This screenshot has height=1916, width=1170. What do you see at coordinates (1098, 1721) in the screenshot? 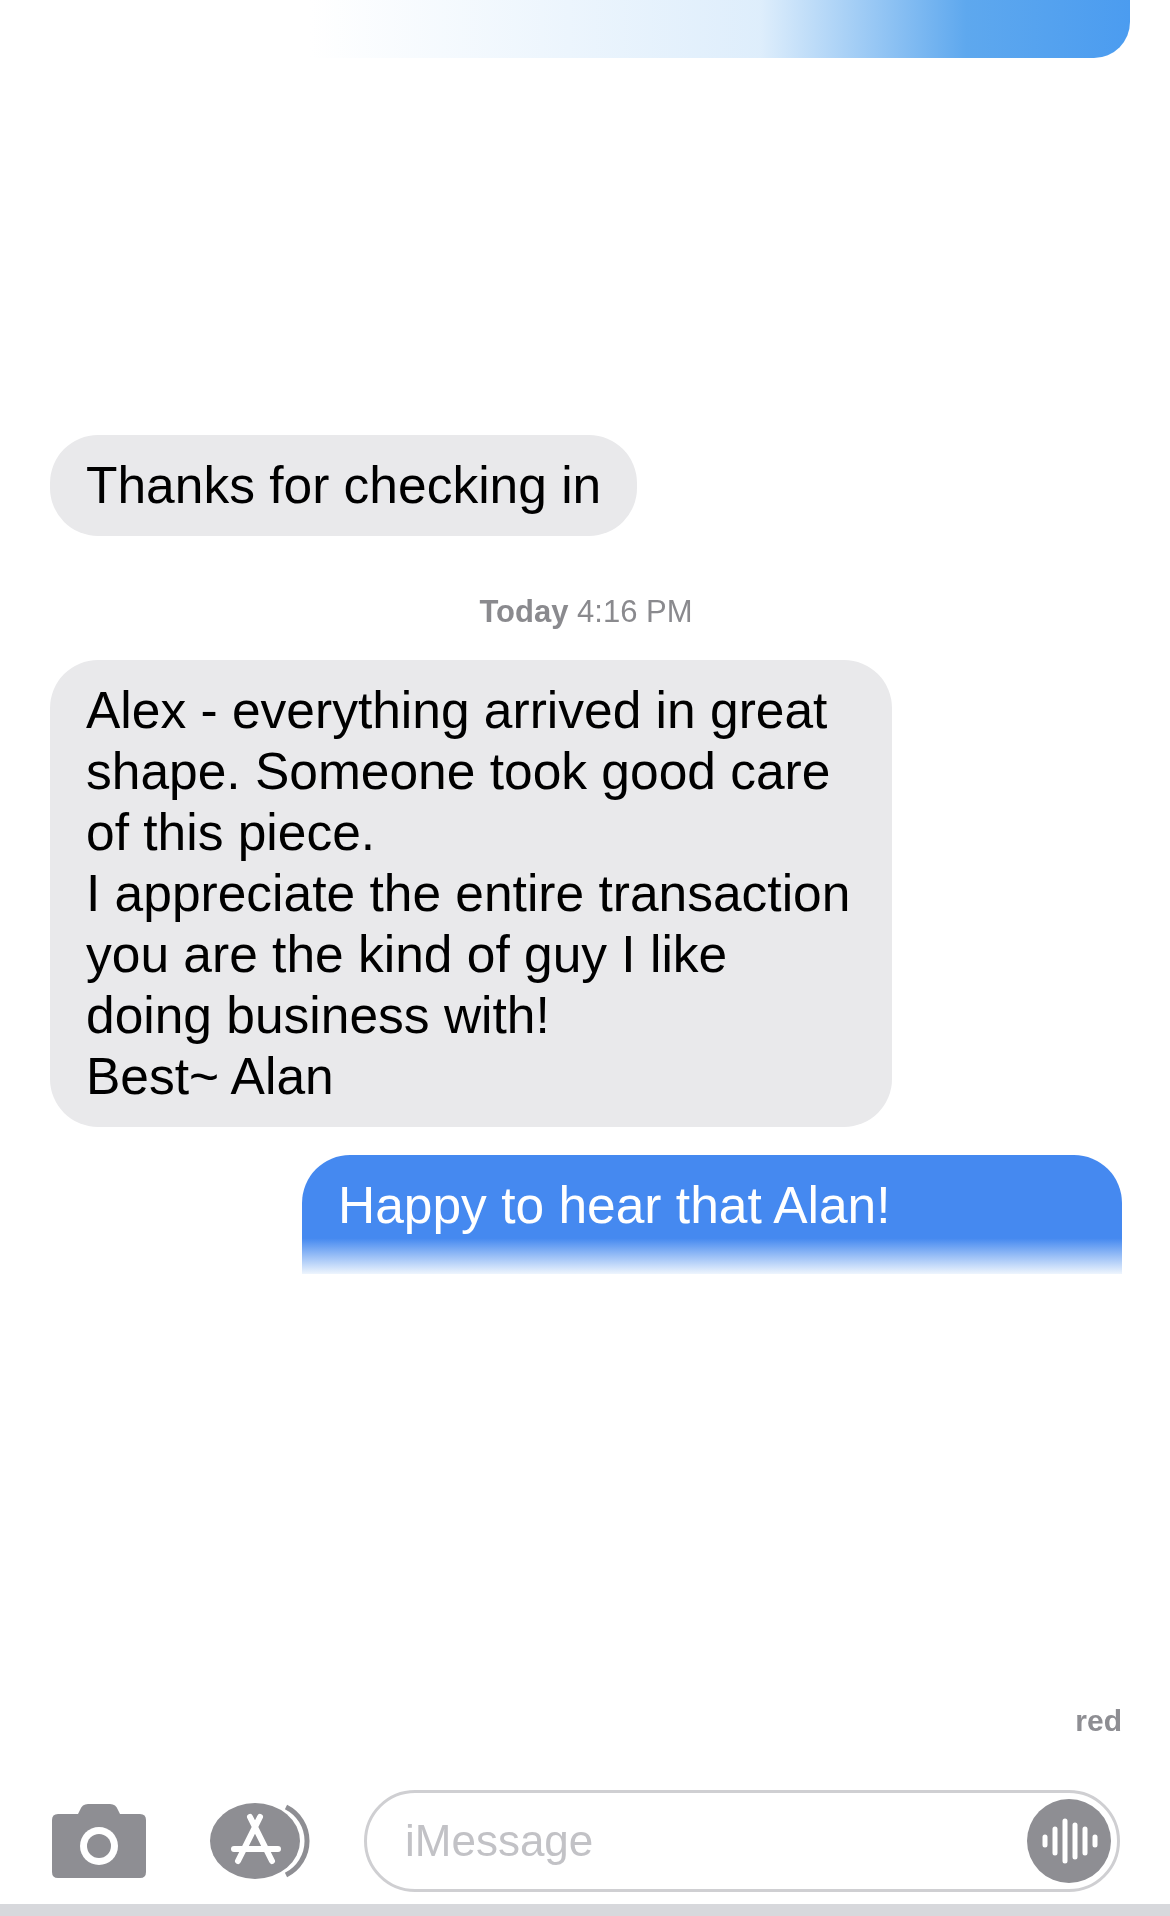
I see `delivery-status: red` at bounding box center [1098, 1721].